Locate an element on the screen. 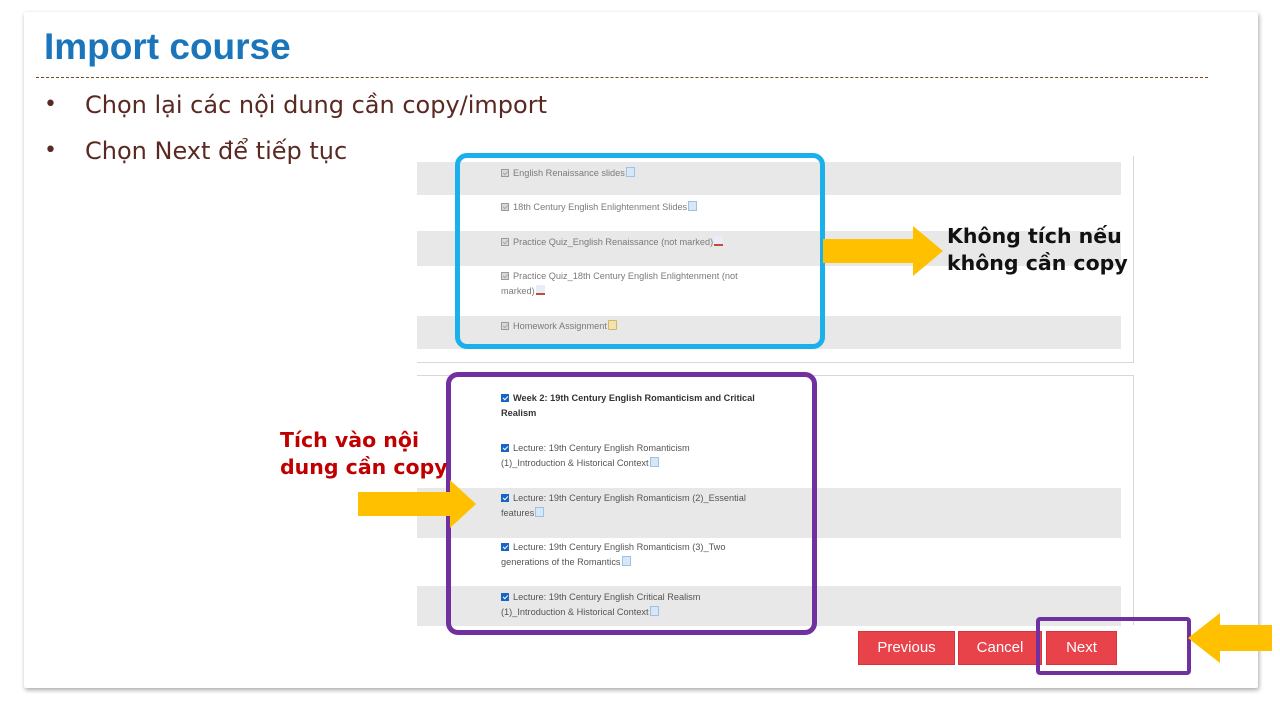 This screenshot has width=1280, height=720. check-note-line: Tích vào nội is located at coordinates (350, 440).